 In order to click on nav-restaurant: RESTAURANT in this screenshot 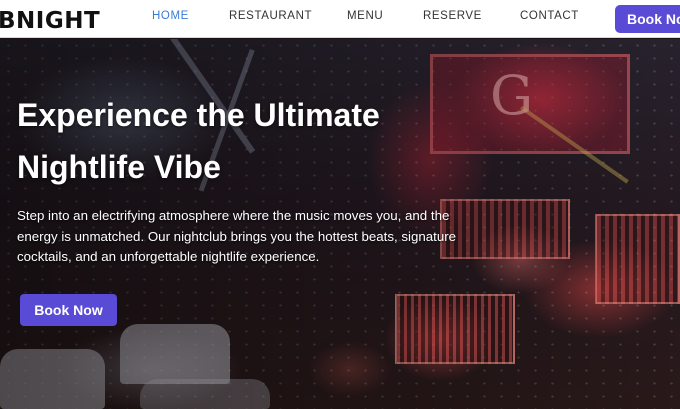, I will do `click(270, 16)`.